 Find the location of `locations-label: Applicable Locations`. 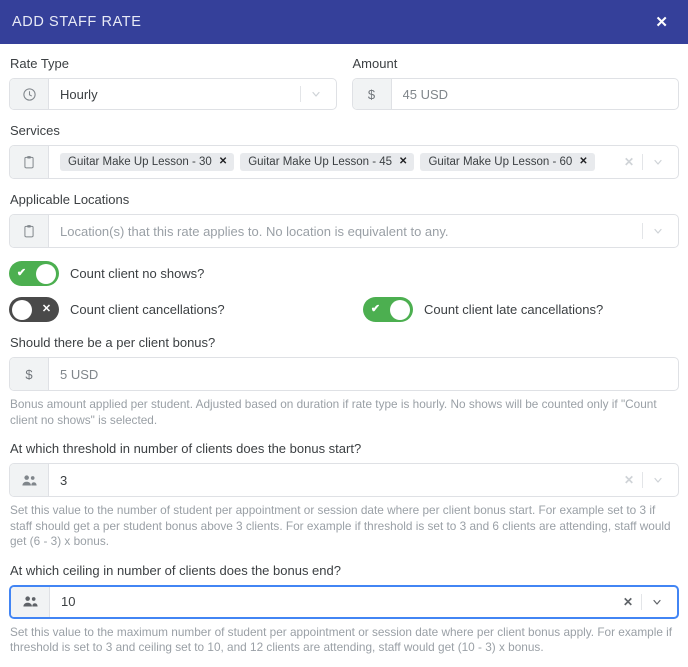

locations-label: Applicable Locations is located at coordinates (70, 199).